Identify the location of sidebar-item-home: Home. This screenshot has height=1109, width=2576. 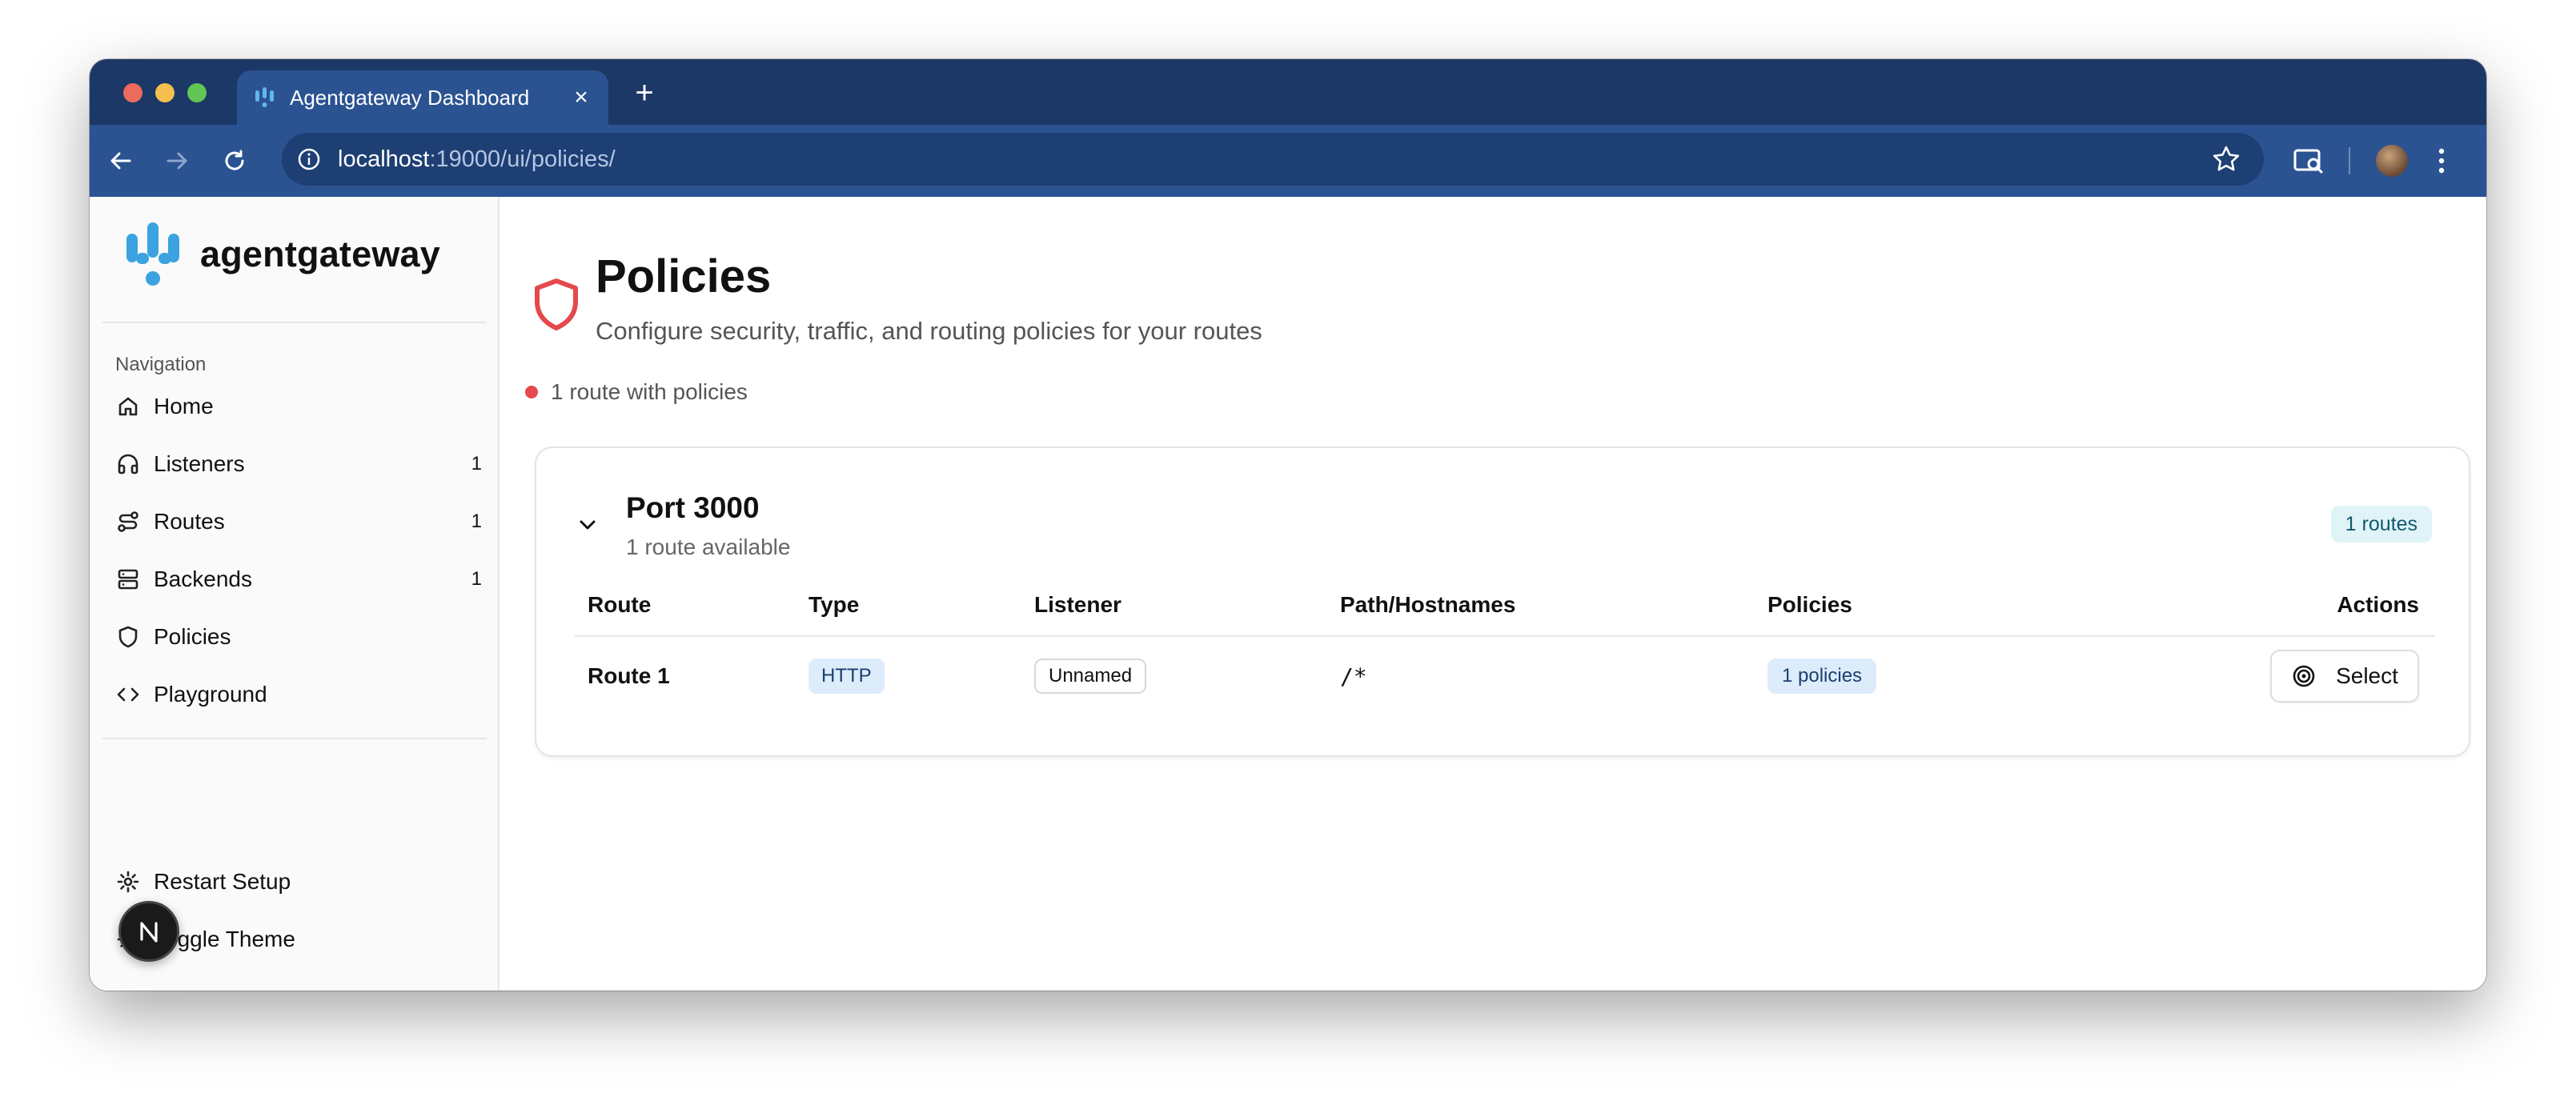
(298, 407).